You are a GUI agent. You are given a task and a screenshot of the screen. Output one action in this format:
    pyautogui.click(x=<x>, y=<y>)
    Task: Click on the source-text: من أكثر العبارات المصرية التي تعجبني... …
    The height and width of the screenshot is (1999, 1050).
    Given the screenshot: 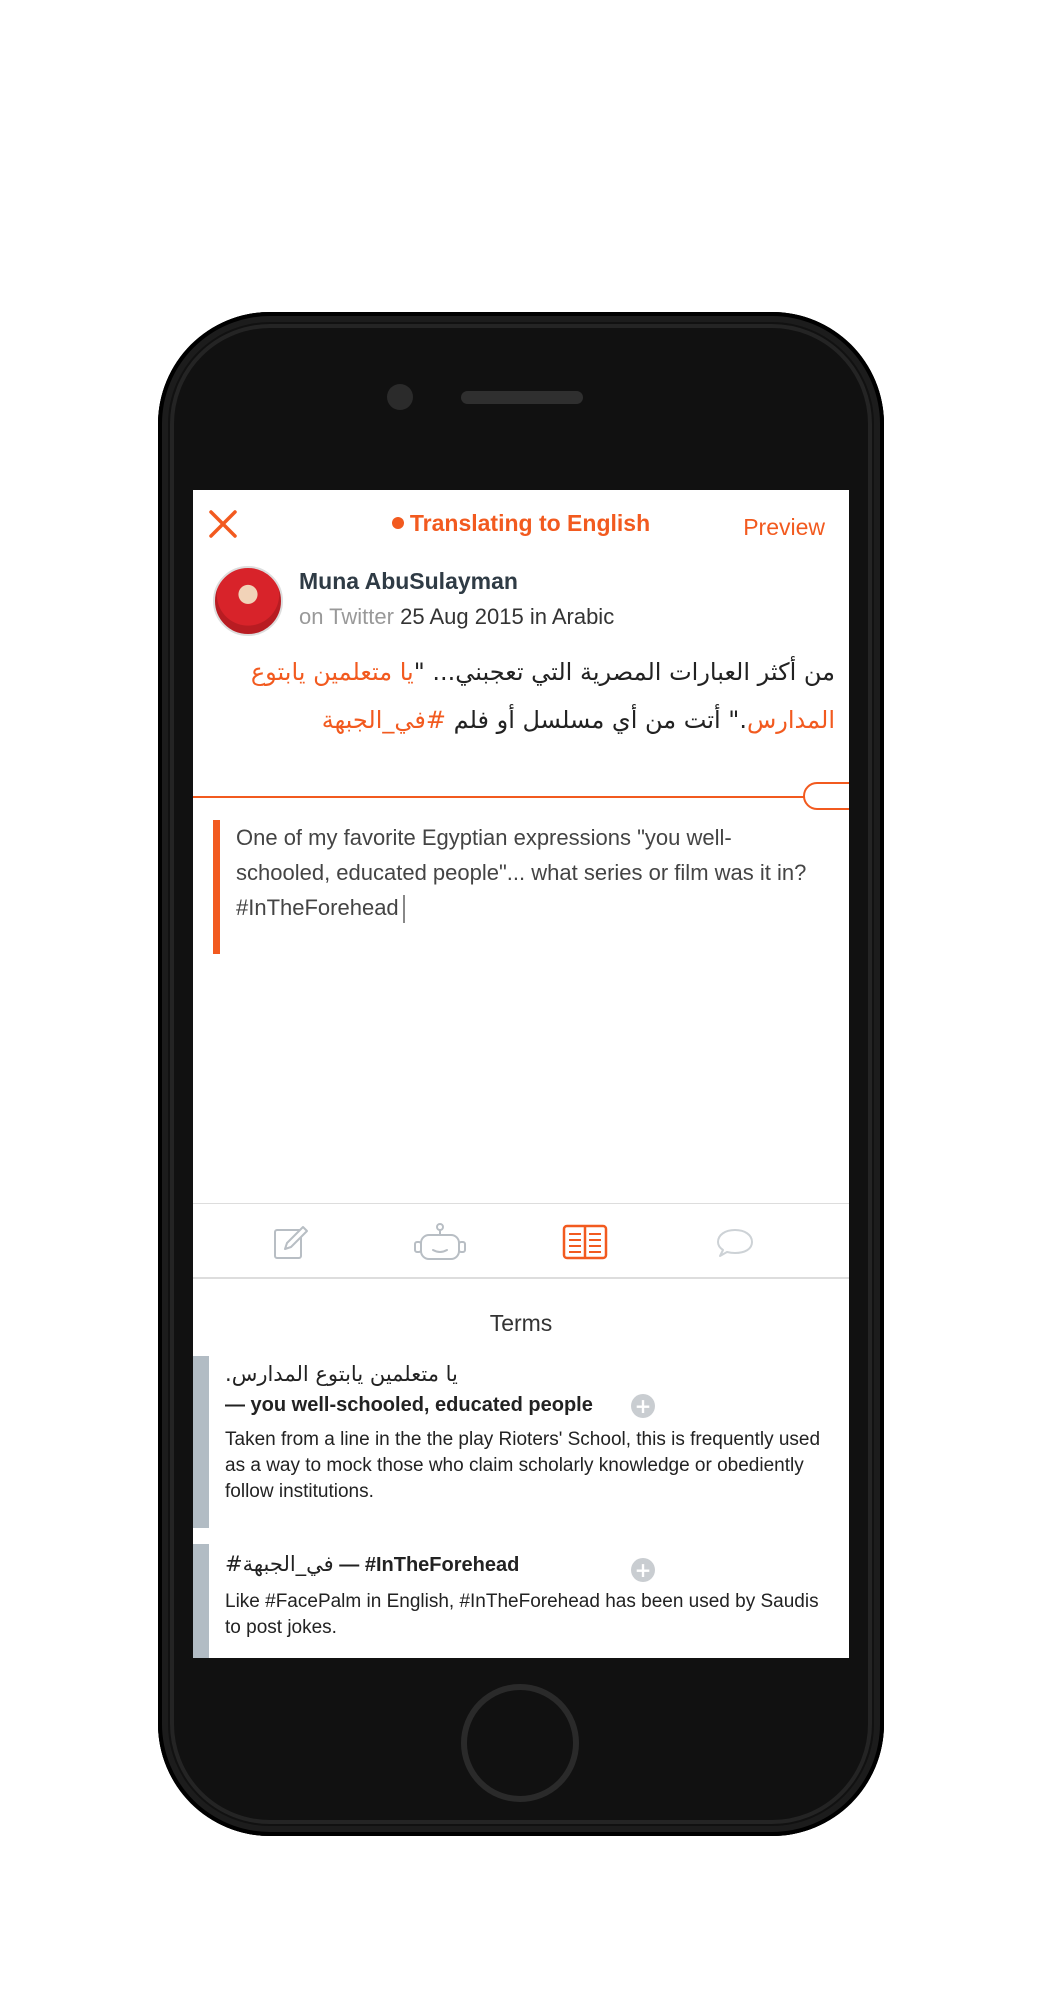 What is the action you would take?
    pyautogui.click(x=524, y=696)
    